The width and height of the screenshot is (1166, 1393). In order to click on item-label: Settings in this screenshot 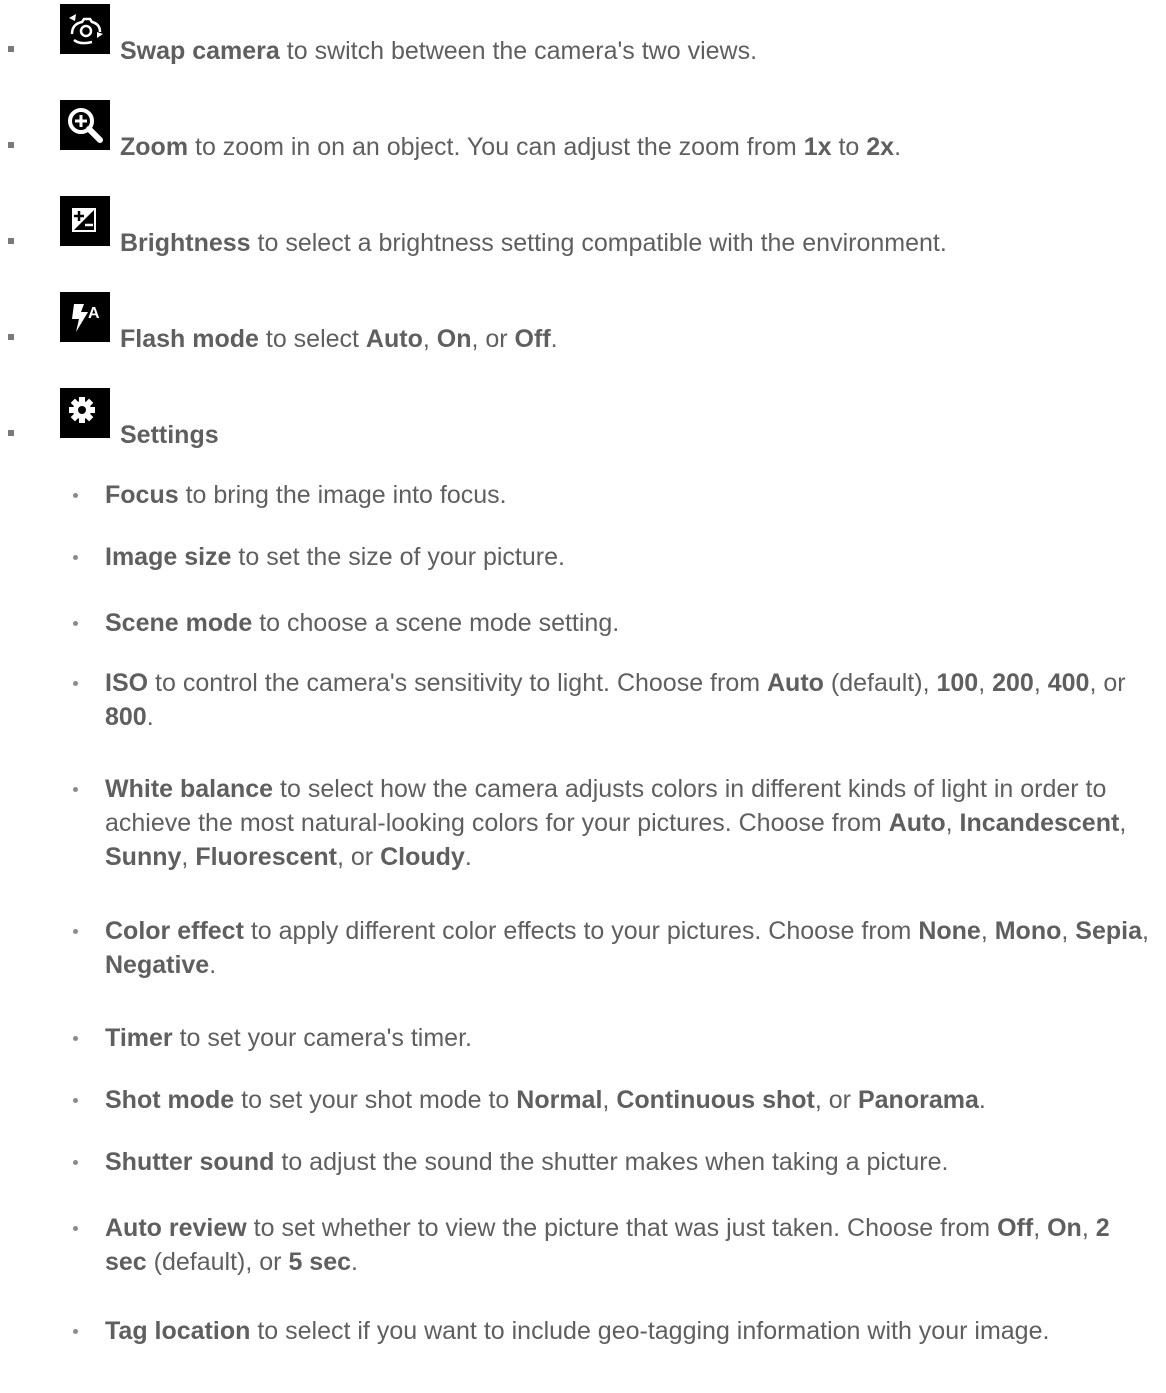, I will do `click(169, 435)`.